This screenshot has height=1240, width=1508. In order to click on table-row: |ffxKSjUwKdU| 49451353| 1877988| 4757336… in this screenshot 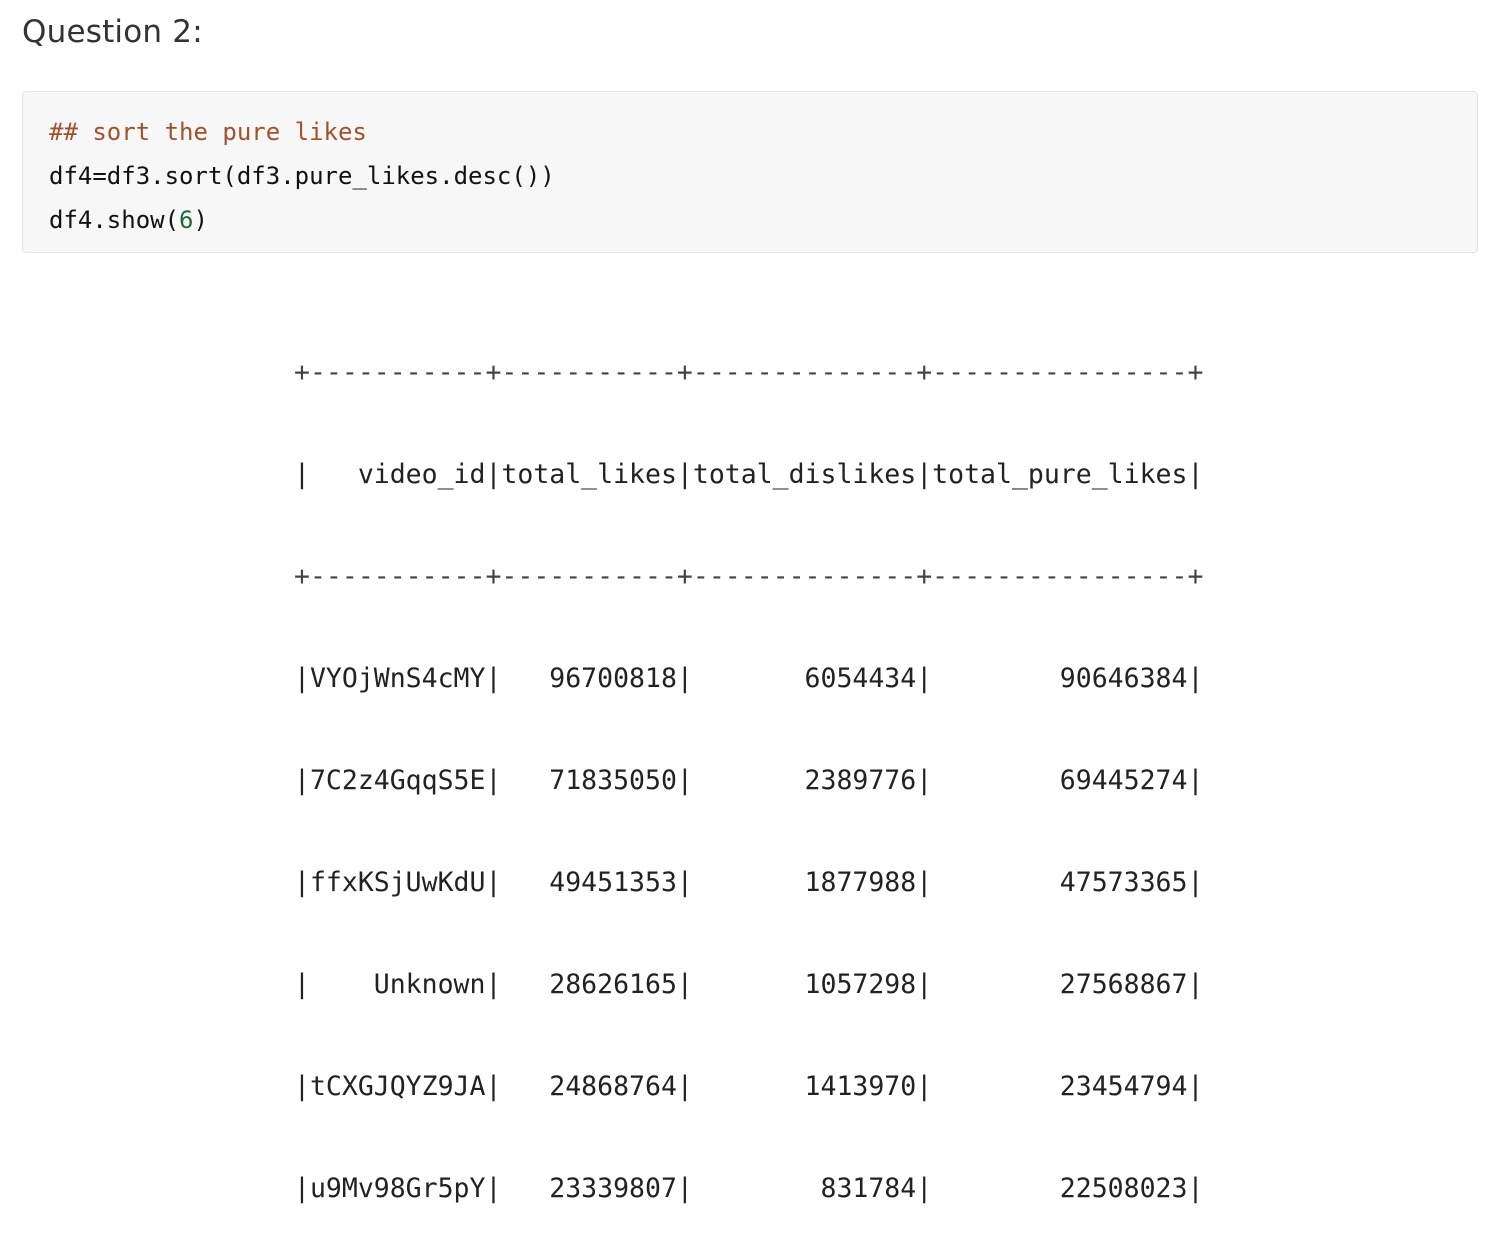, I will do `click(749, 882)`.